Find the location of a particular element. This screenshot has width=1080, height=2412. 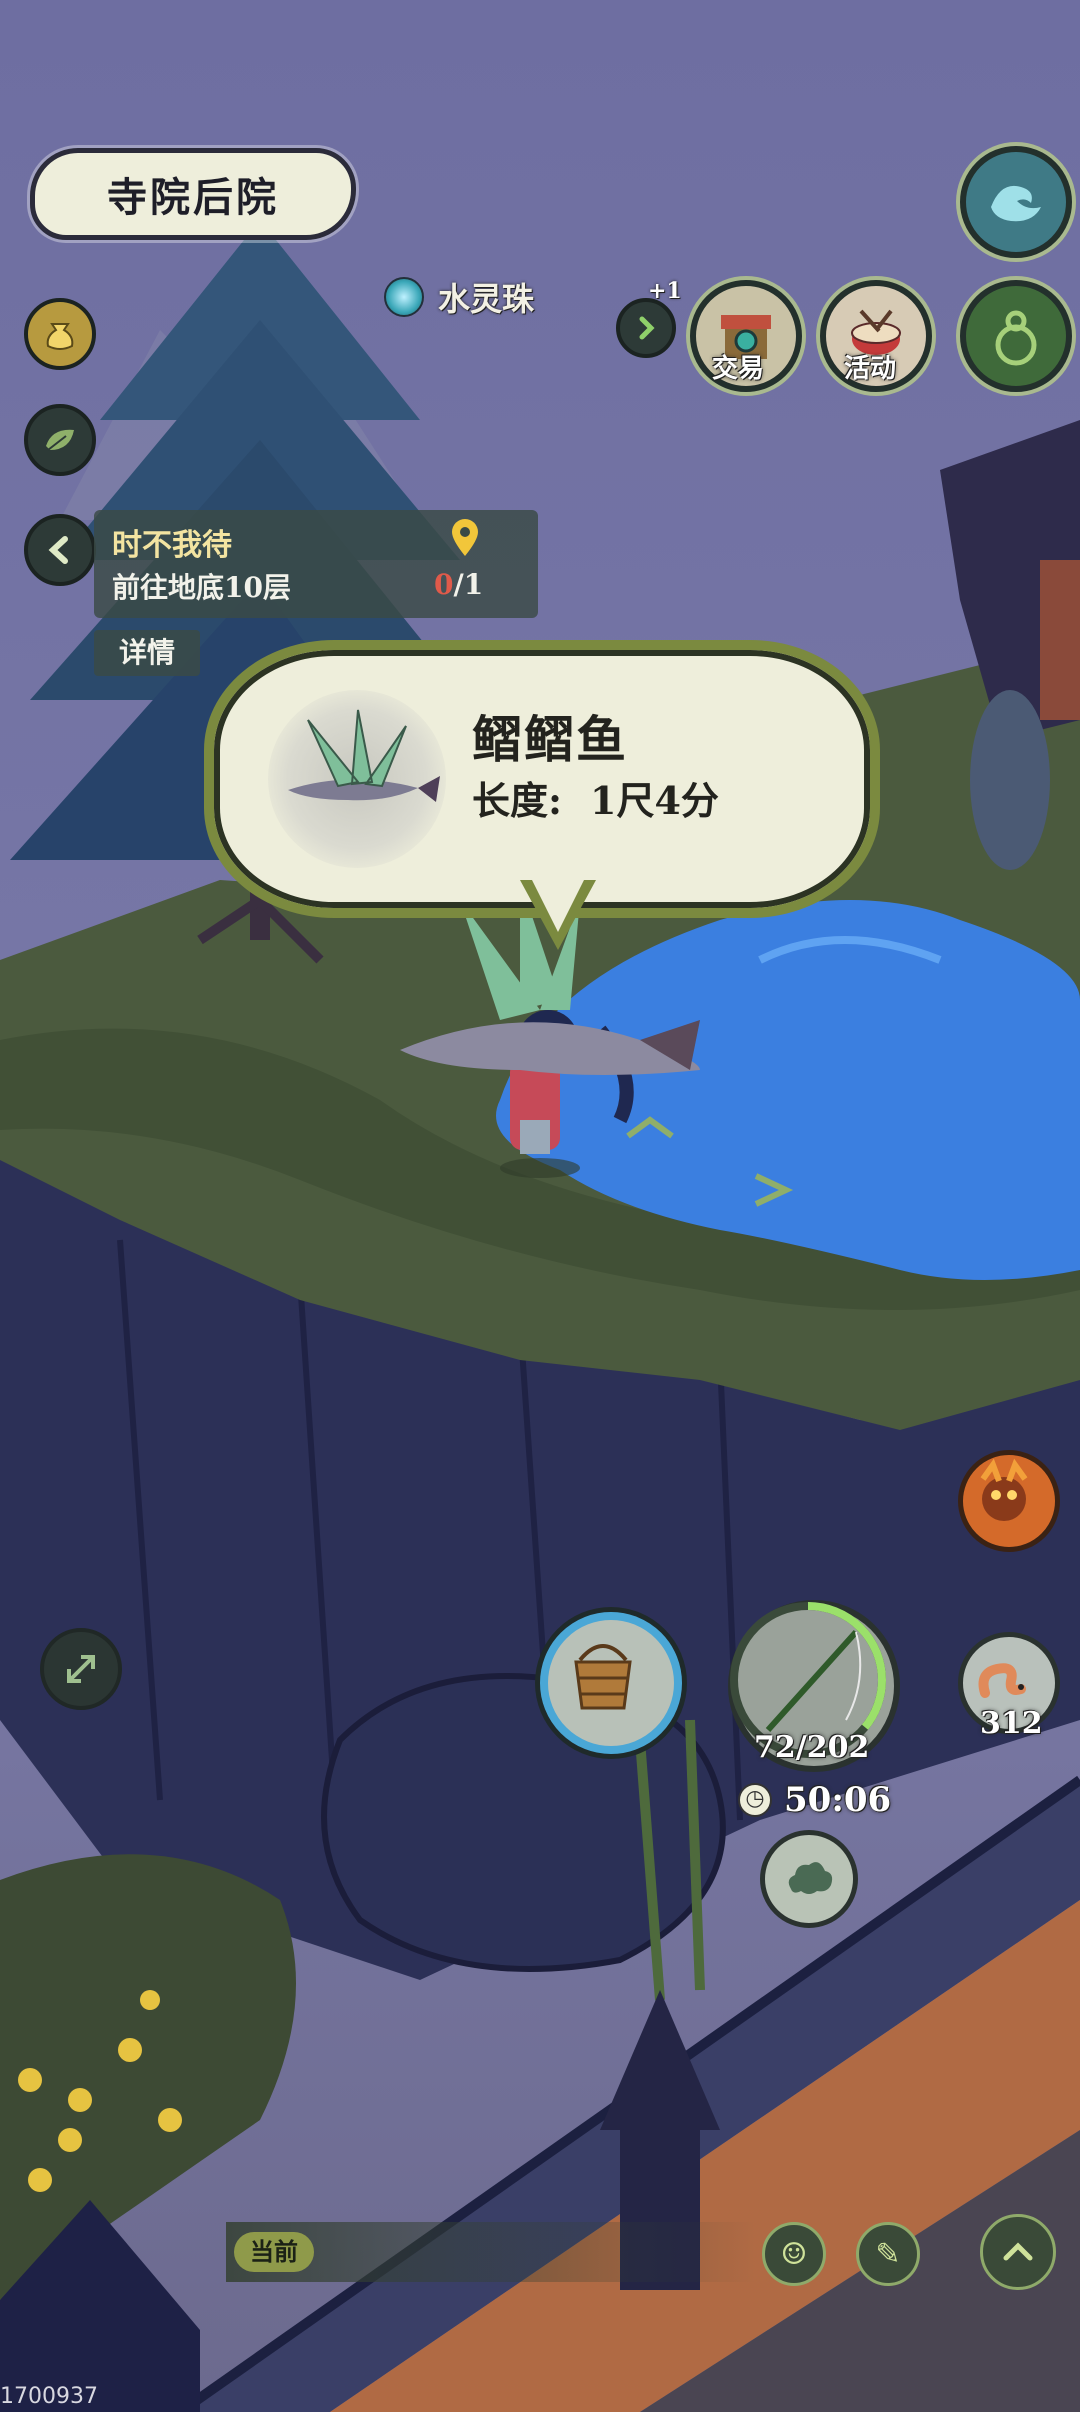

build-id: 1700937 is located at coordinates (49, 2396).